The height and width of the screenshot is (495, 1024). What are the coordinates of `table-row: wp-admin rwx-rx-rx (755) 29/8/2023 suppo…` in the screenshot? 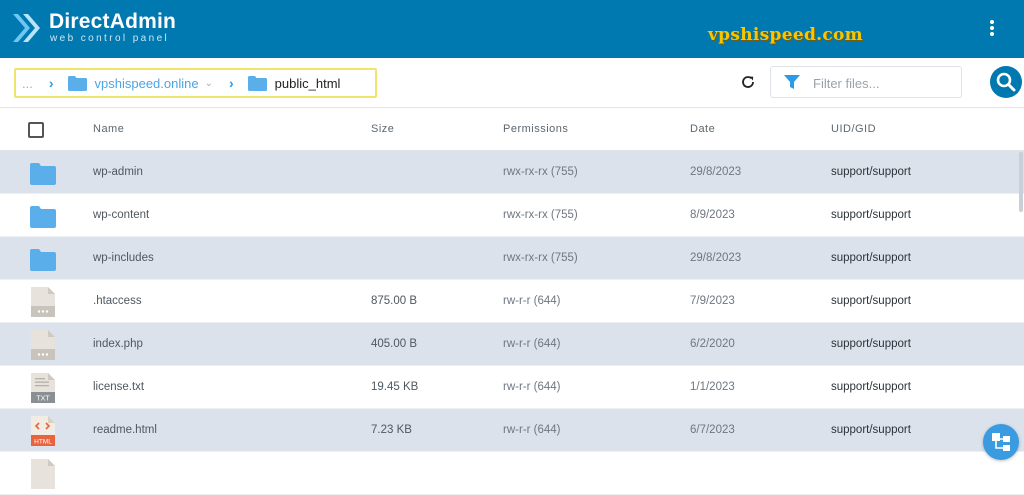 It's located at (512, 172).